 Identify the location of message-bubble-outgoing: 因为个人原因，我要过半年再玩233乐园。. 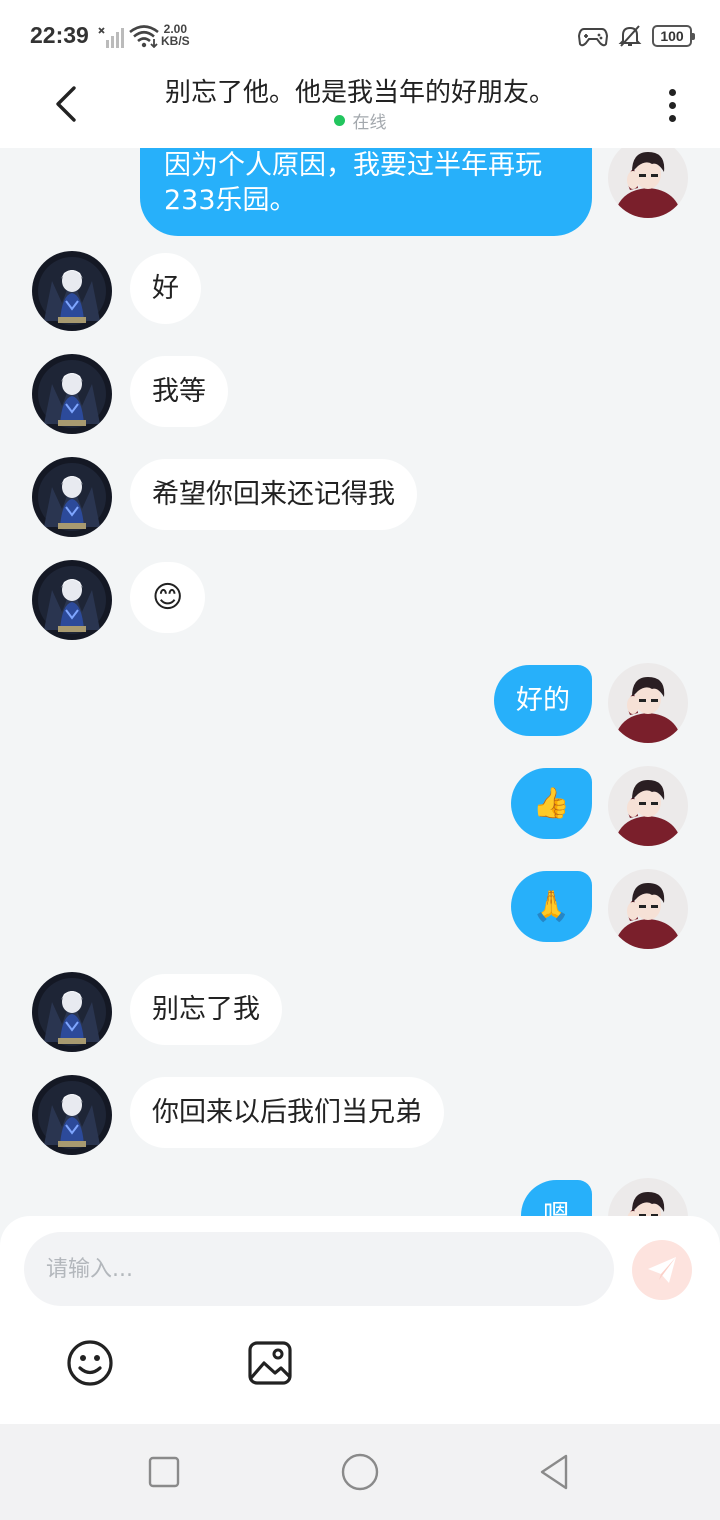
(366, 192).